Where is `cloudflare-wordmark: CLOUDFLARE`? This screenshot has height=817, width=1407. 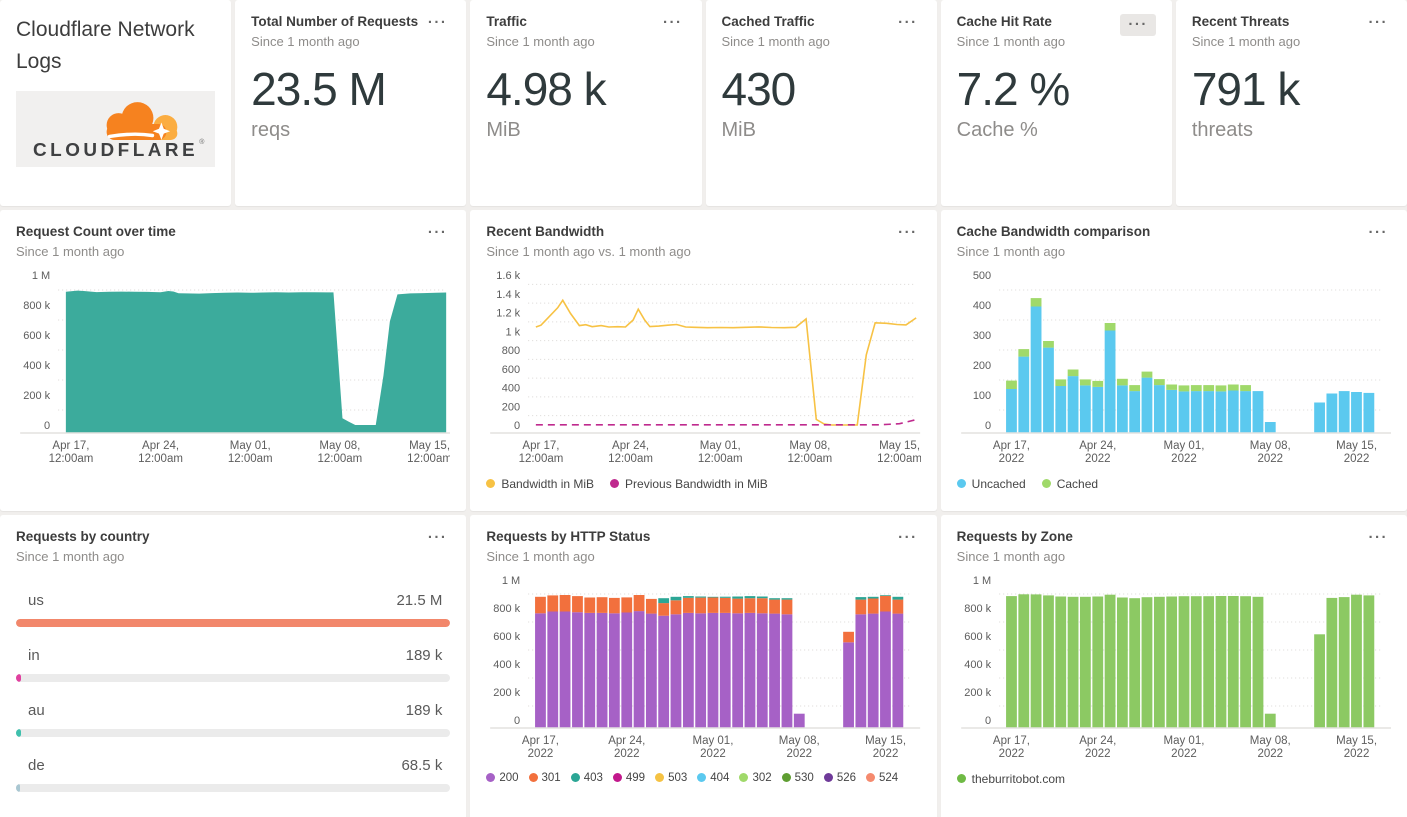 cloudflare-wordmark: CLOUDFLARE is located at coordinates (115, 150).